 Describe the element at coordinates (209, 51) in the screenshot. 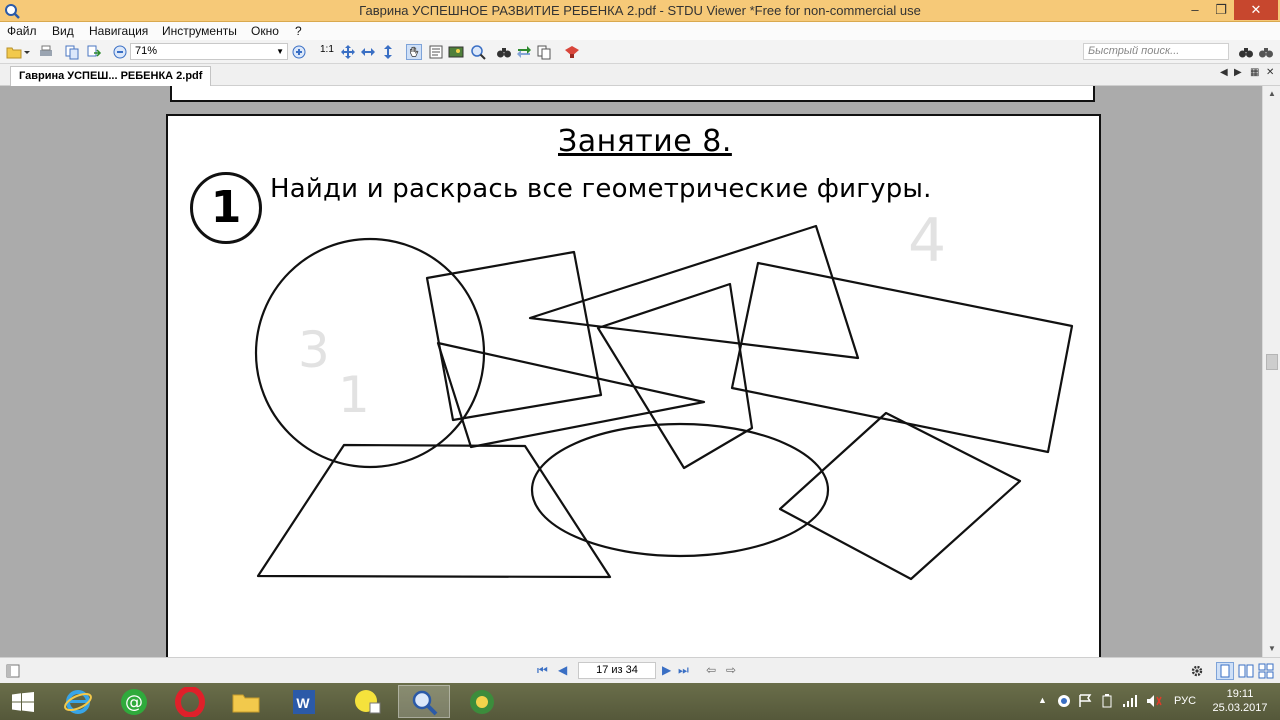

I see `zoom-select: 71% ▼` at that location.